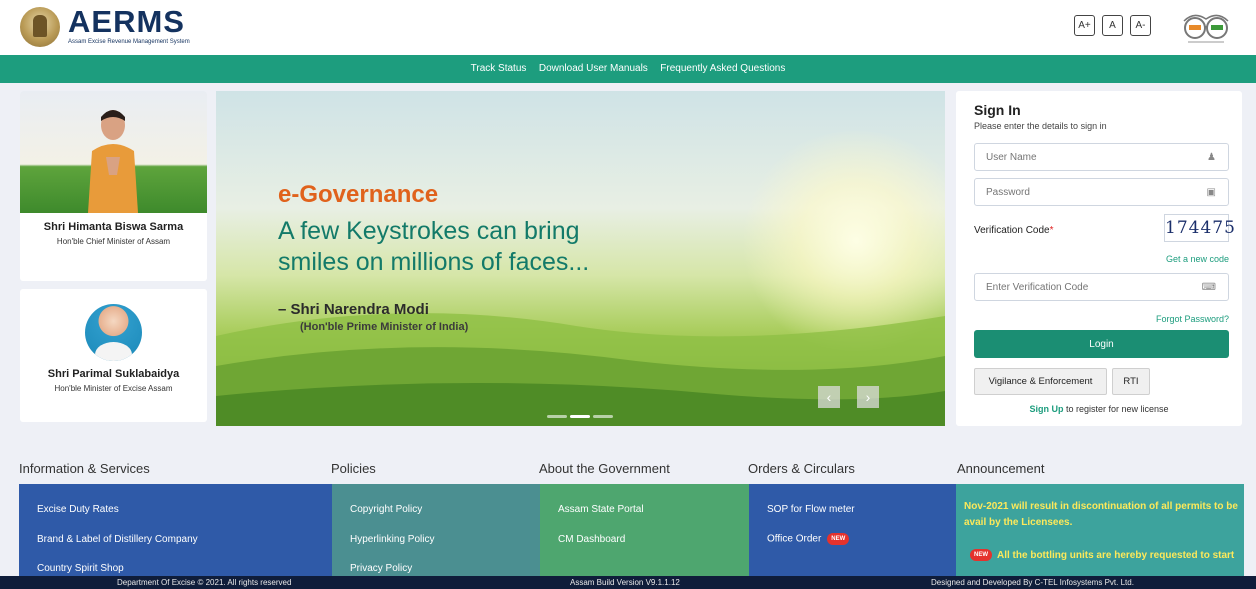 Image resolution: width=1256 pixels, height=589 pixels. What do you see at coordinates (1001, 468) in the screenshot?
I see `announcement-heading: Announcement` at bounding box center [1001, 468].